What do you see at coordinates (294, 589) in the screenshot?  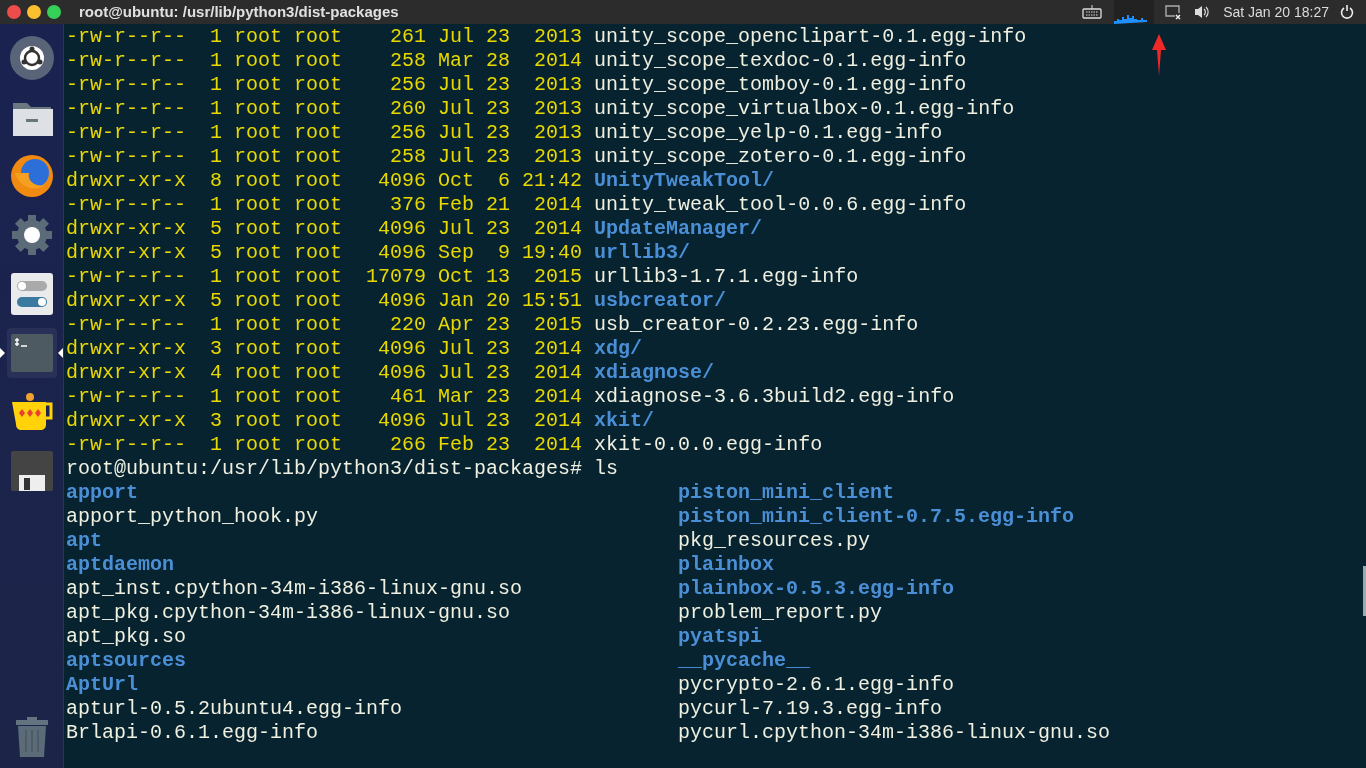 I see `file-name: apt_inst.cpython-34m-i386-linux-gnu.so` at bounding box center [294, 589].